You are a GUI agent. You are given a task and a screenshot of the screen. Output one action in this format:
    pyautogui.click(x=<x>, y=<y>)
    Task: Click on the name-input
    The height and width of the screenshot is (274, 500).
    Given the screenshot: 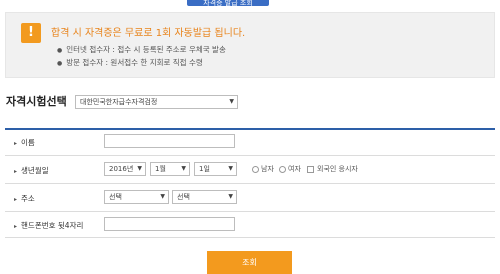 What is the action you would take?
    pyautogui.click(x=169, y=141)
    